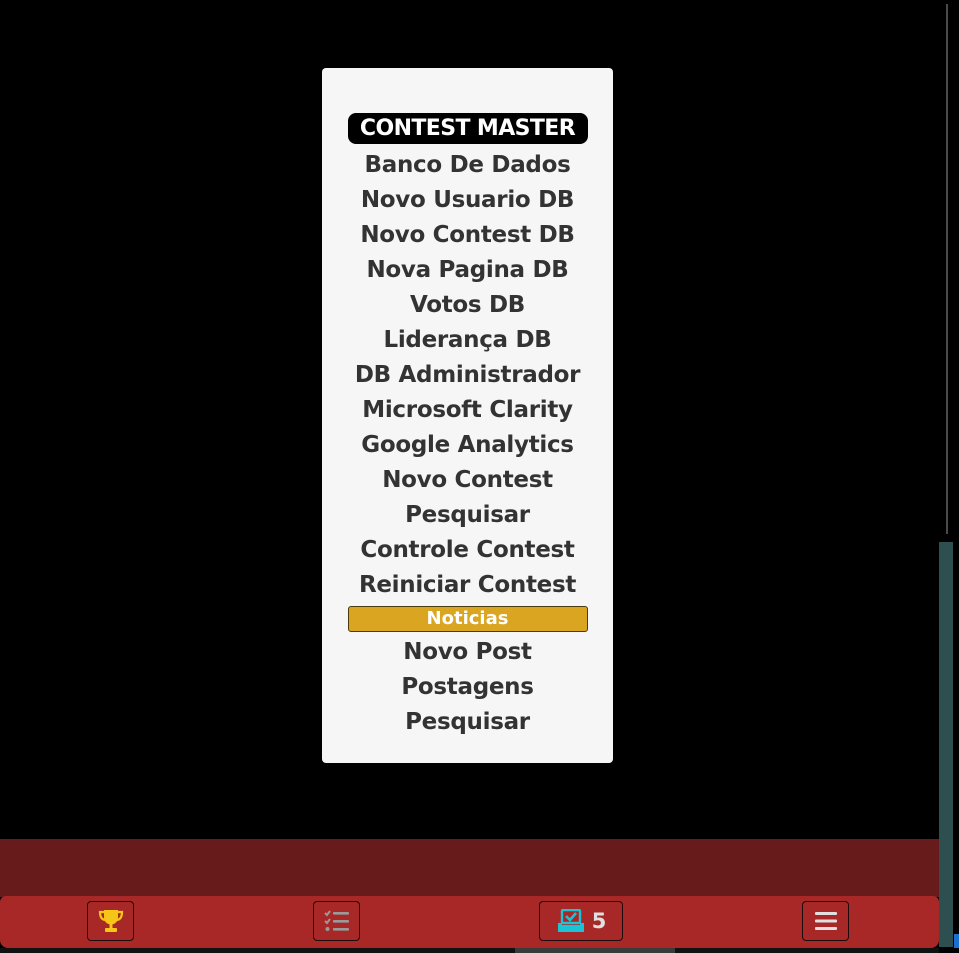 The image size is (959, 953). What do you see at coordinates (468, 200) in the screenshot?
I see `menu-item-novo-usuario-db: Novo Usuario DB` at bounding box center [468, 200].